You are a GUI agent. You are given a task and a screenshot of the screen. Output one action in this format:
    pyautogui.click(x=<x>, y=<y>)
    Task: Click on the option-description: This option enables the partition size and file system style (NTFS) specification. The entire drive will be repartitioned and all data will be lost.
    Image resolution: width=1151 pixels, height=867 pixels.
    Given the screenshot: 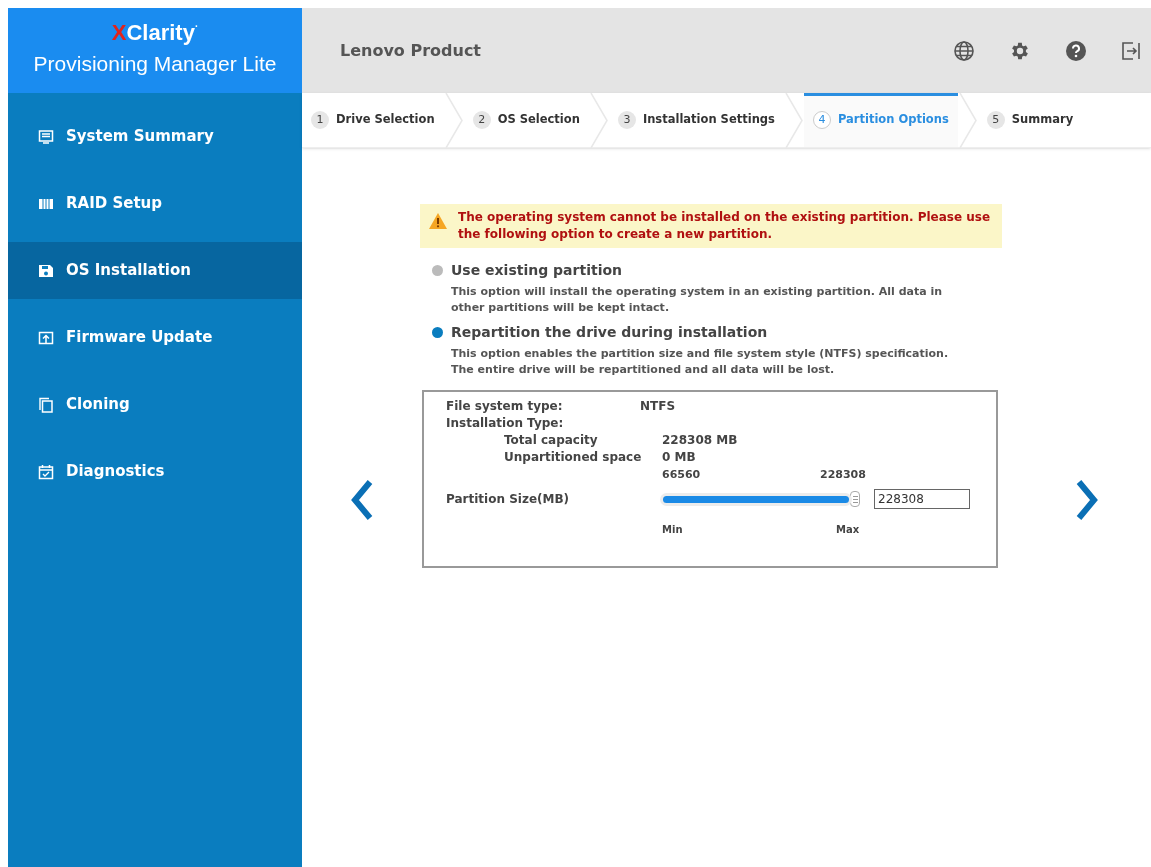 What is the action you would take?
    pyautogui.click(x=700, y=362)
    